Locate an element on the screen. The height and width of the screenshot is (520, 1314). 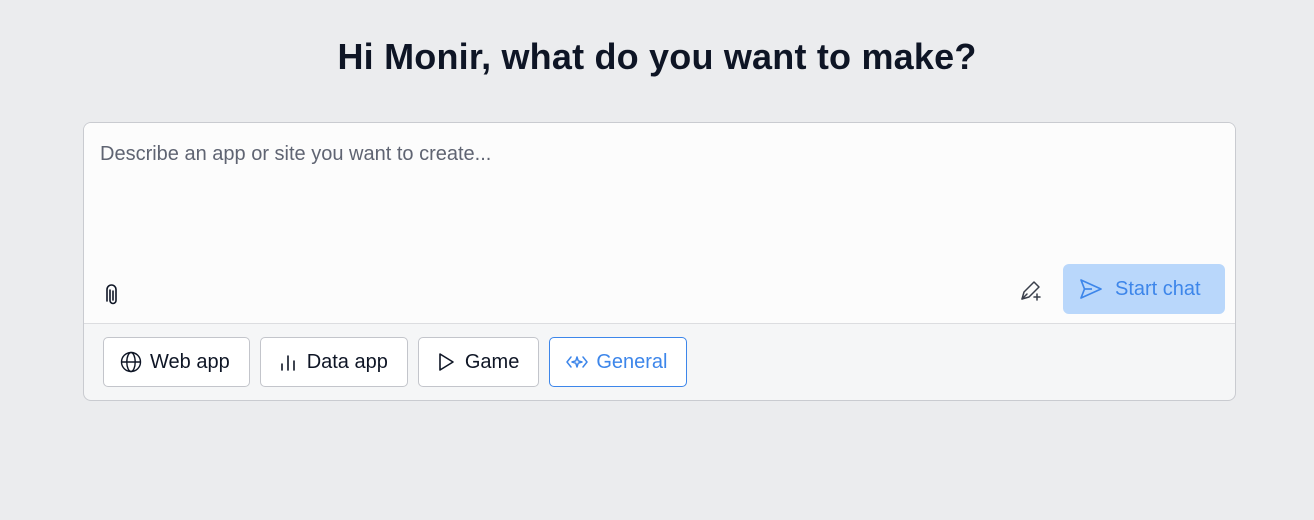
app-type-web-app: Web app is located at coordinates (176, 362).